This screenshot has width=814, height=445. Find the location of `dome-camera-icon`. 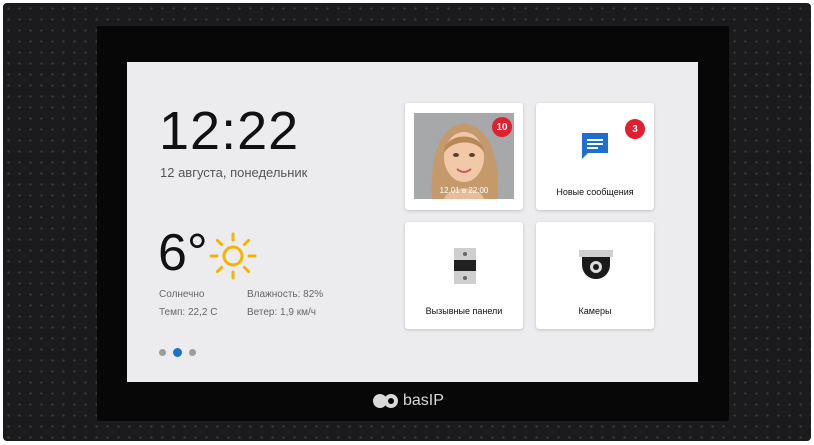

dome-camera-icon is located at coordinates (596, 264).